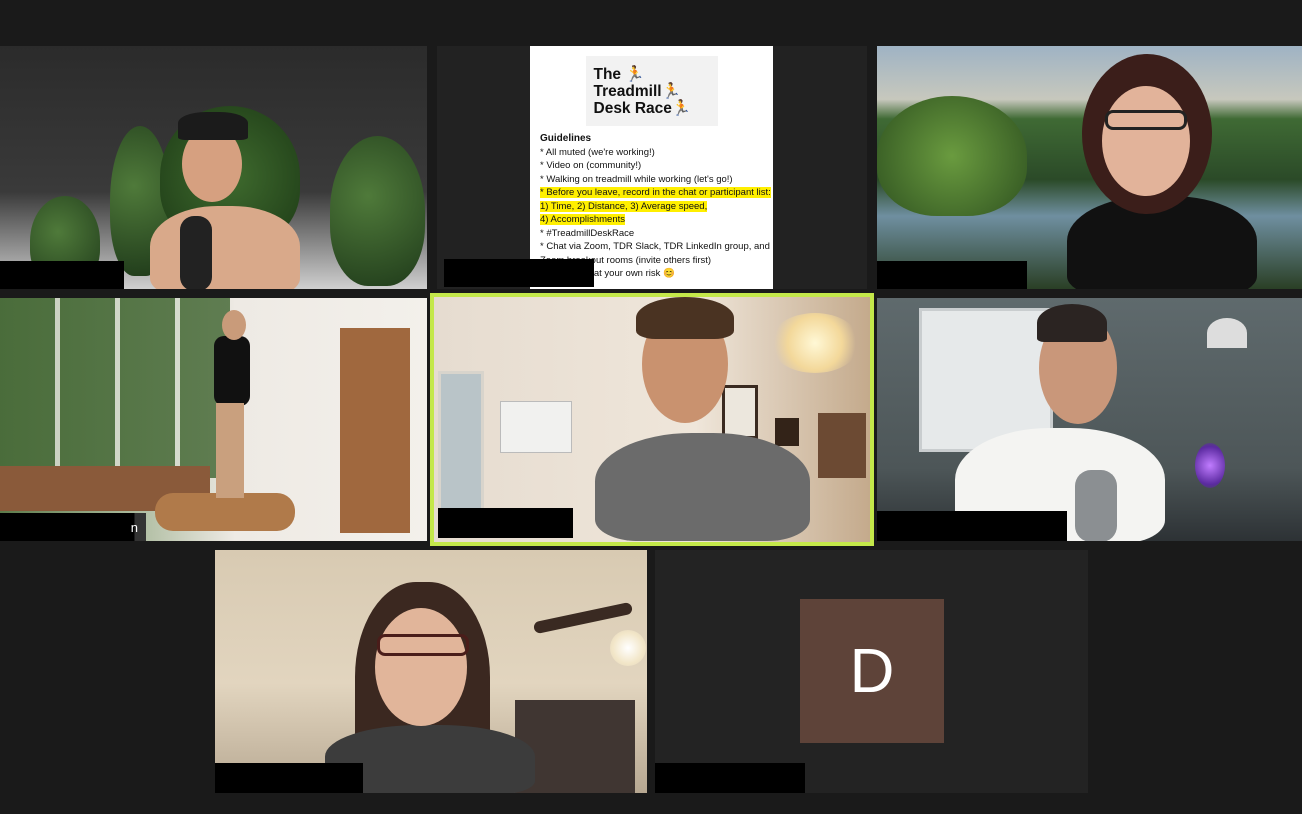 The height and width of the screenshot is (814, 1302). Describe the element at coordinates (230, 450) in the screenshot. I see `person-legs` at that location.